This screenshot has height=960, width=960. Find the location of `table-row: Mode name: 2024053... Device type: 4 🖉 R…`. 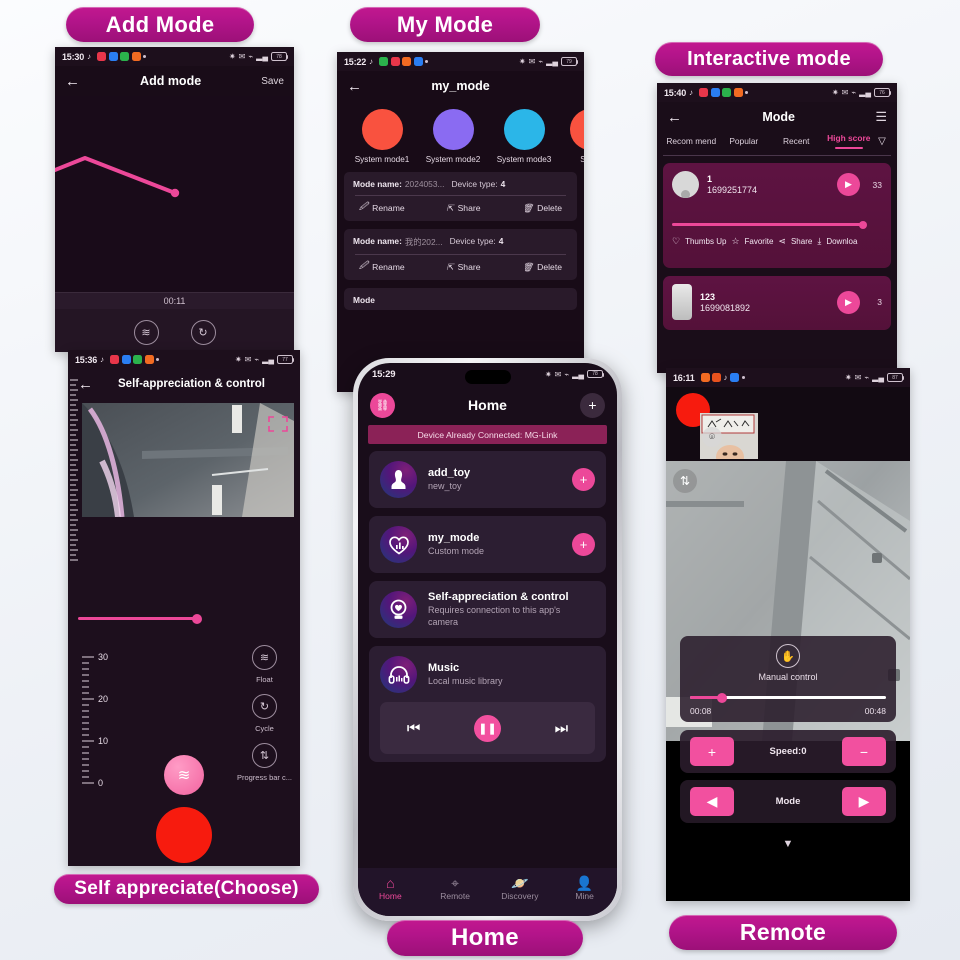

table-row: Mode name: 2024053... Device type: 4 🖉 R… is located at coordinates (460, 196).